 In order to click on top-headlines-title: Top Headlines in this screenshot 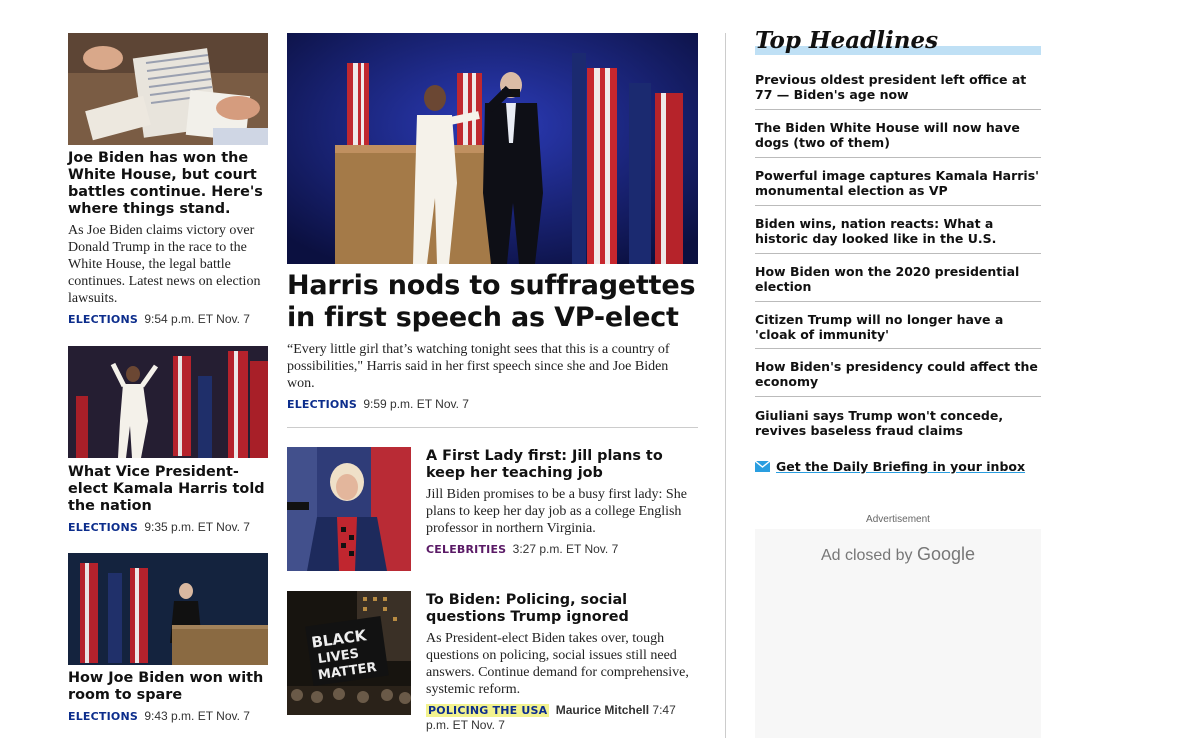, I will do `click(898, 41)`.